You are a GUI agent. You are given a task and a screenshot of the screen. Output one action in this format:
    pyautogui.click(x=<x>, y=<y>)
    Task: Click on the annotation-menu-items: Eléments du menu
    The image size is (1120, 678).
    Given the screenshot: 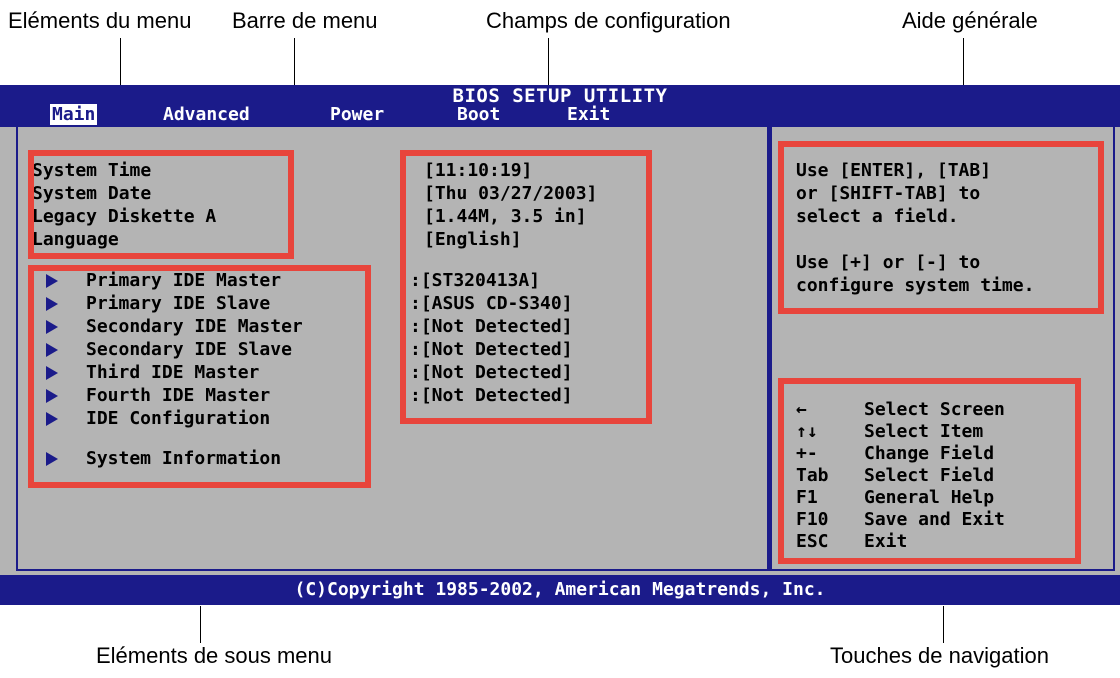 What is the action you would take?
    pyautogui.click(x=100, y=20)
    